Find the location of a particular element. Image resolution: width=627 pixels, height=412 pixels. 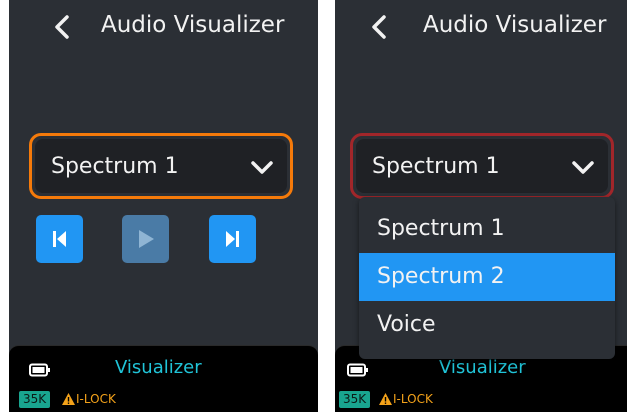

play-button is located at coordinates (145, 239).